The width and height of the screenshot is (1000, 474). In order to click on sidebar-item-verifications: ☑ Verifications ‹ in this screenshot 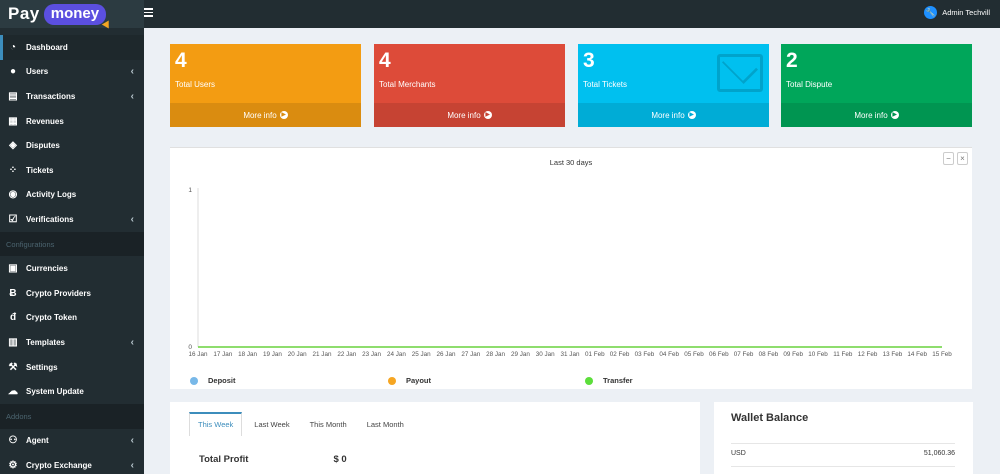, I will do `click(72, 219)`.